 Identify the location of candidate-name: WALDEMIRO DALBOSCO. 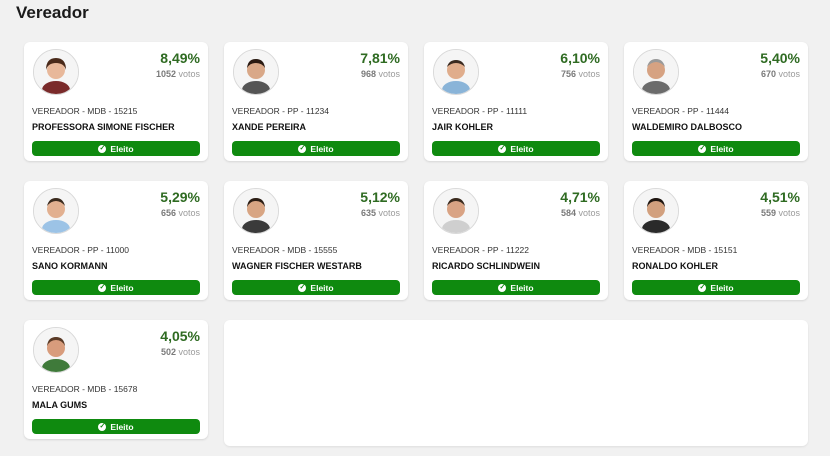
(687, 127).